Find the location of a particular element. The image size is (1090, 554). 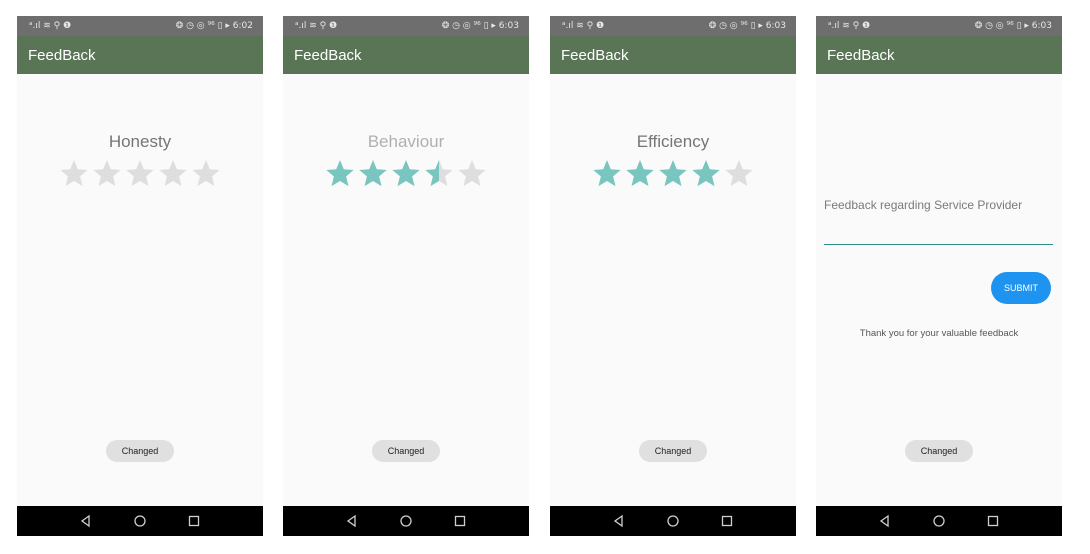

rating-title: Honesty is located at coordinates (140, 141).